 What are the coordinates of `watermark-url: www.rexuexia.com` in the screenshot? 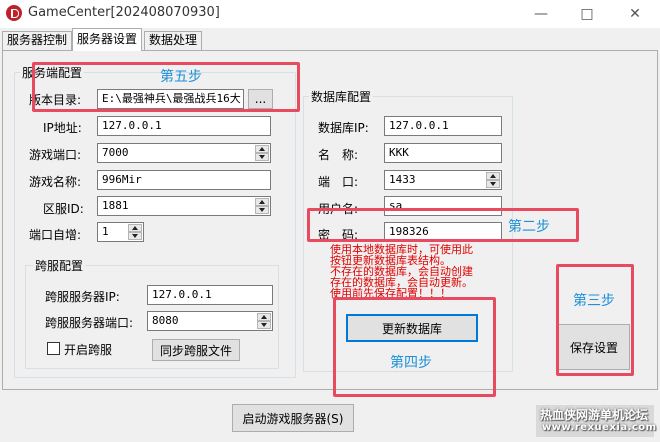 It's located at (599, 427).